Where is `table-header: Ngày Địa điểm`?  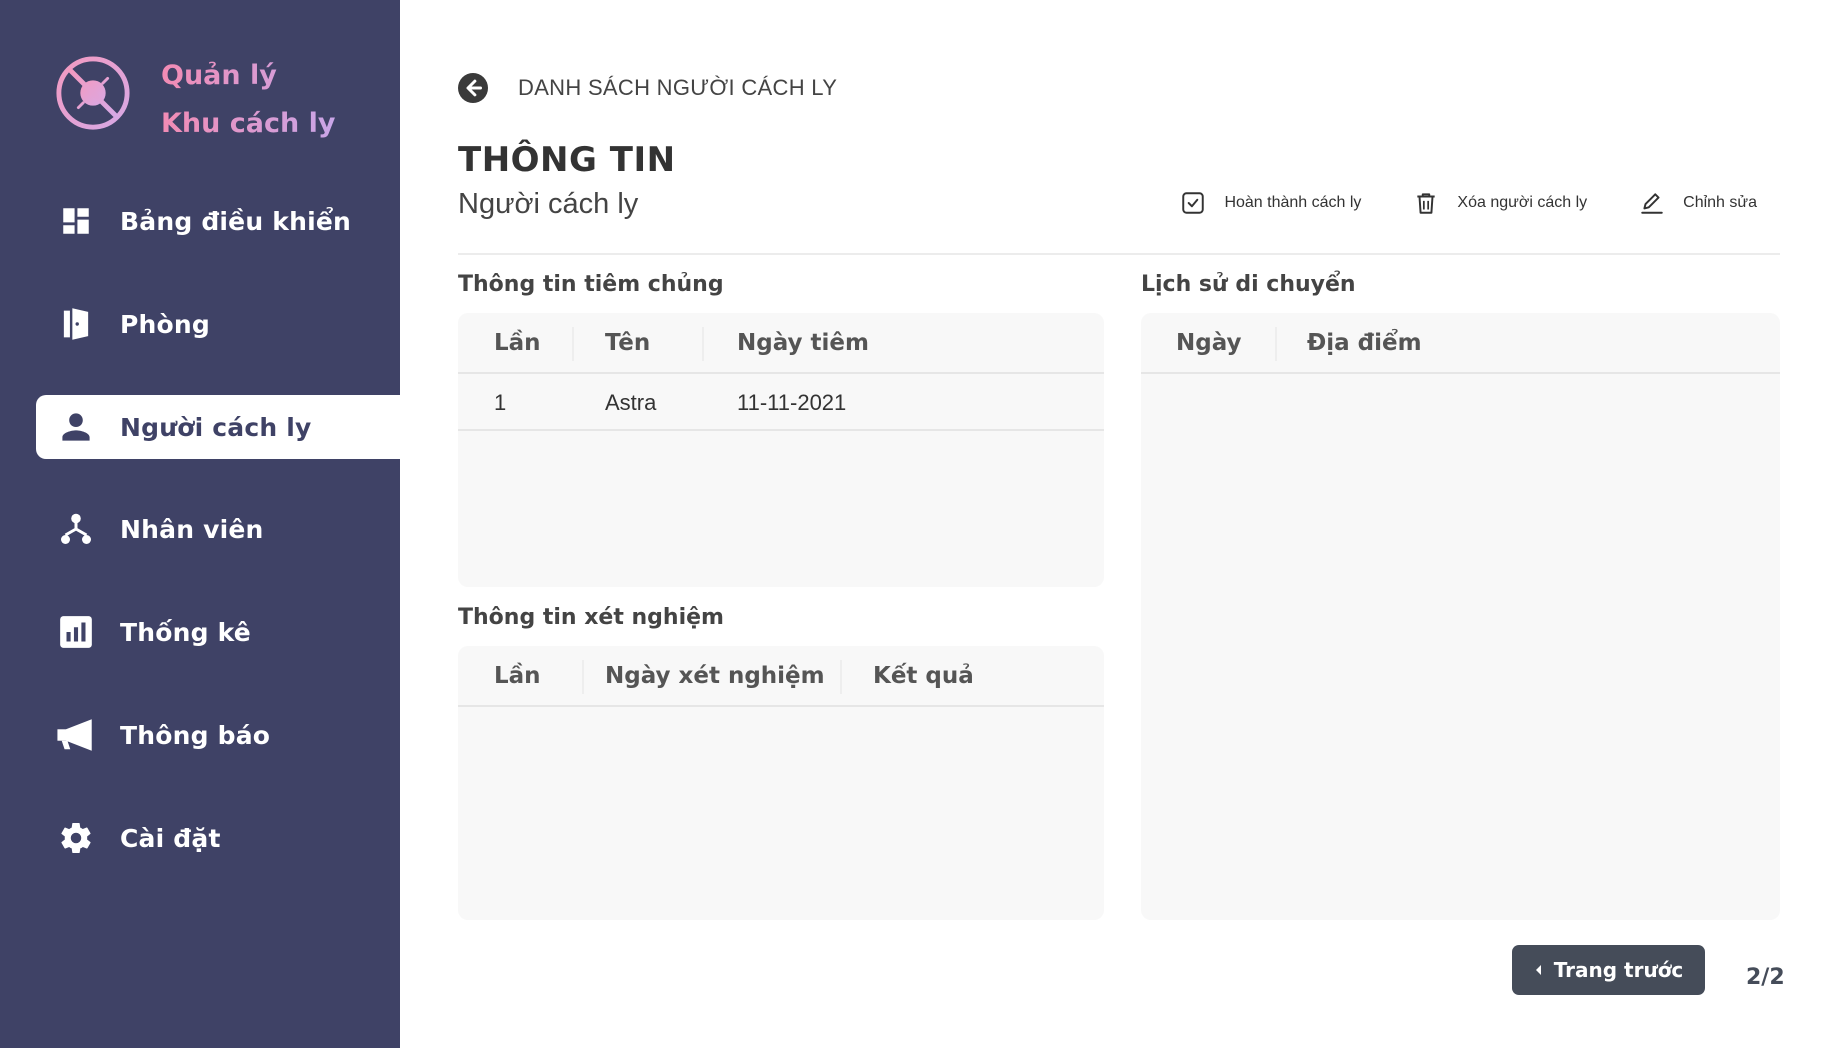
table-header: Ngày Địa điểm is located at coordinates (1460, 343).